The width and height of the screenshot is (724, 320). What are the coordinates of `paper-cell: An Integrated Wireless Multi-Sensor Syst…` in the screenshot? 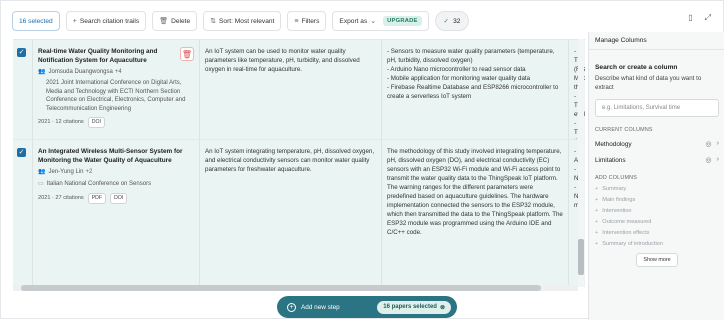 It's located at (116, 213).